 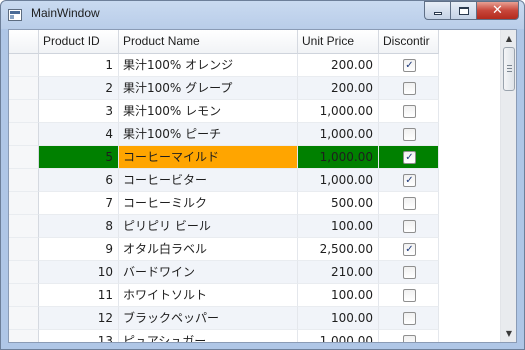 I want to click on cell-product-id: 13, so click(x=79, y=336).